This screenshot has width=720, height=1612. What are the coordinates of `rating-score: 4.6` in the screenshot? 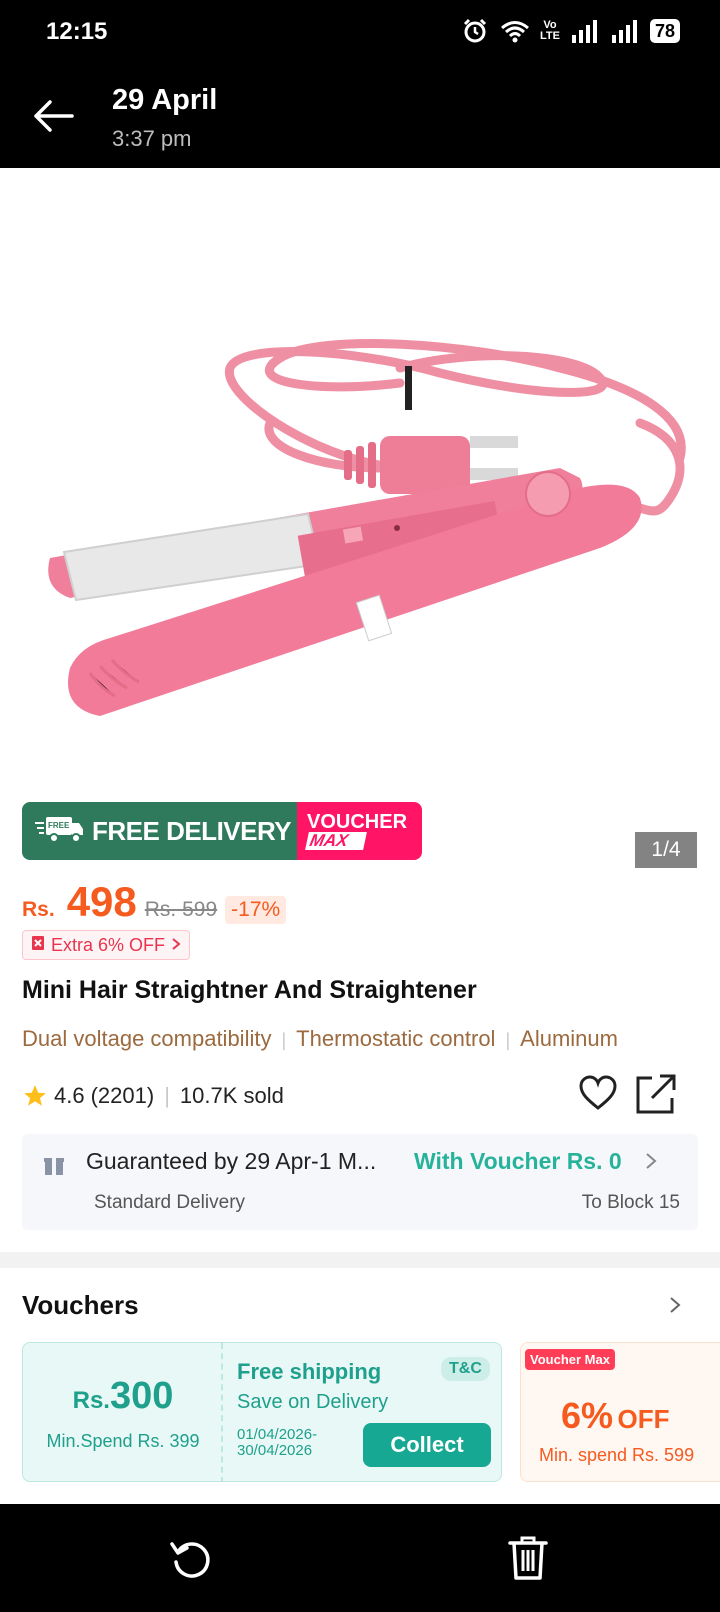 It's located at (69, 1095).